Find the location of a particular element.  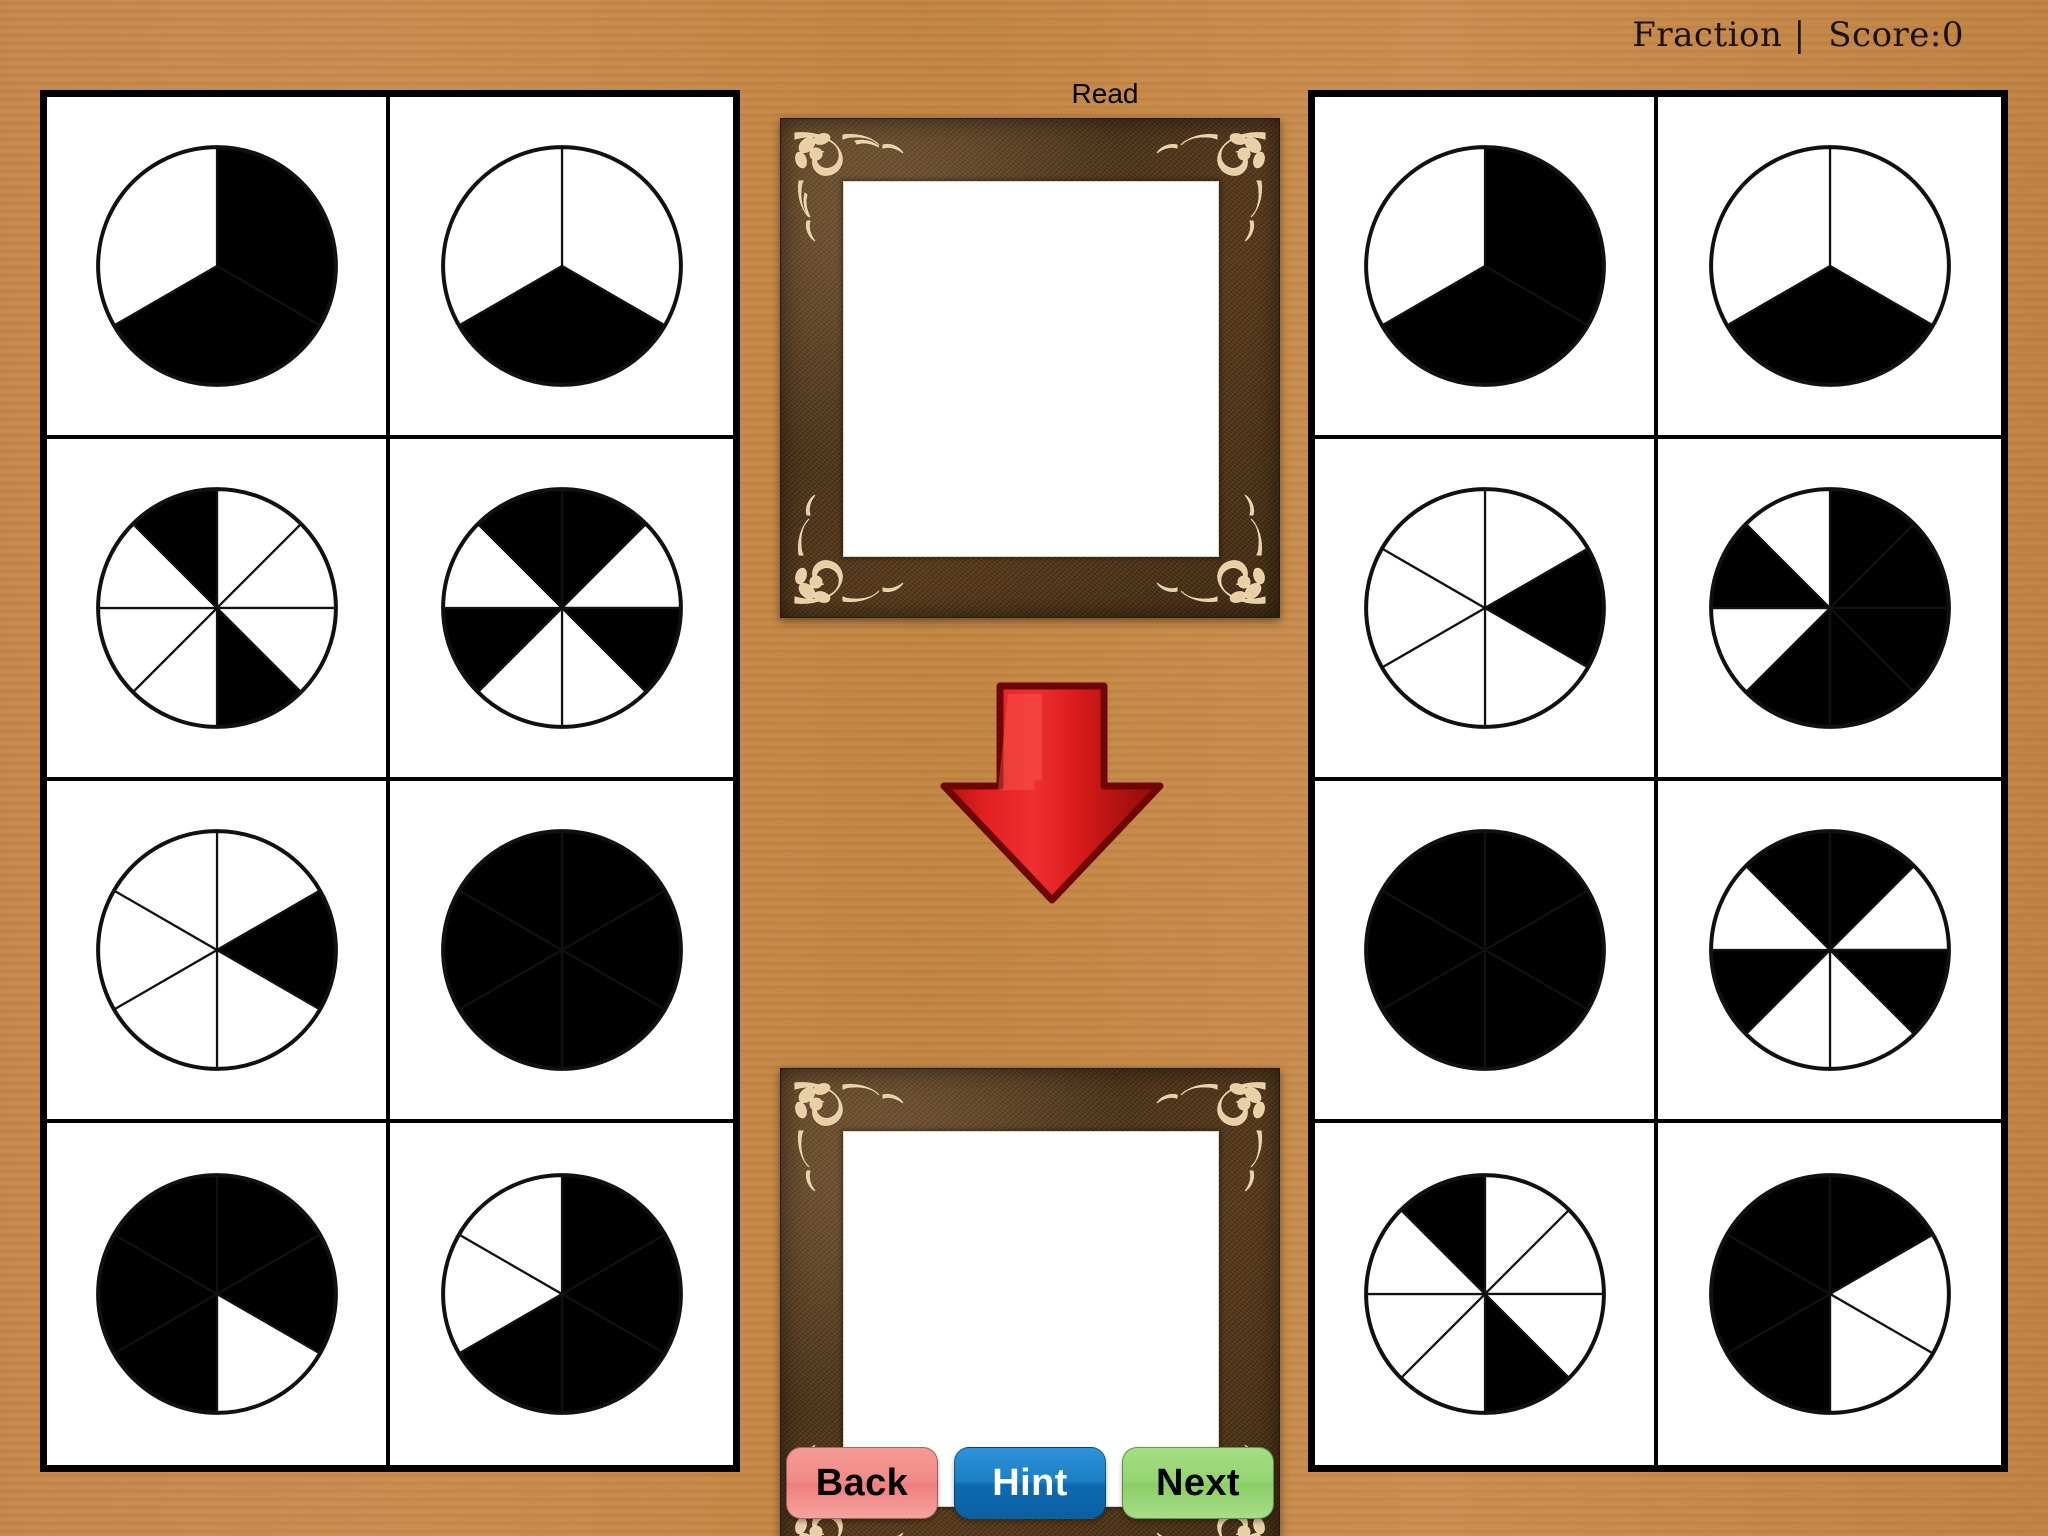

question-frame is located at coordinates (1030, 368).